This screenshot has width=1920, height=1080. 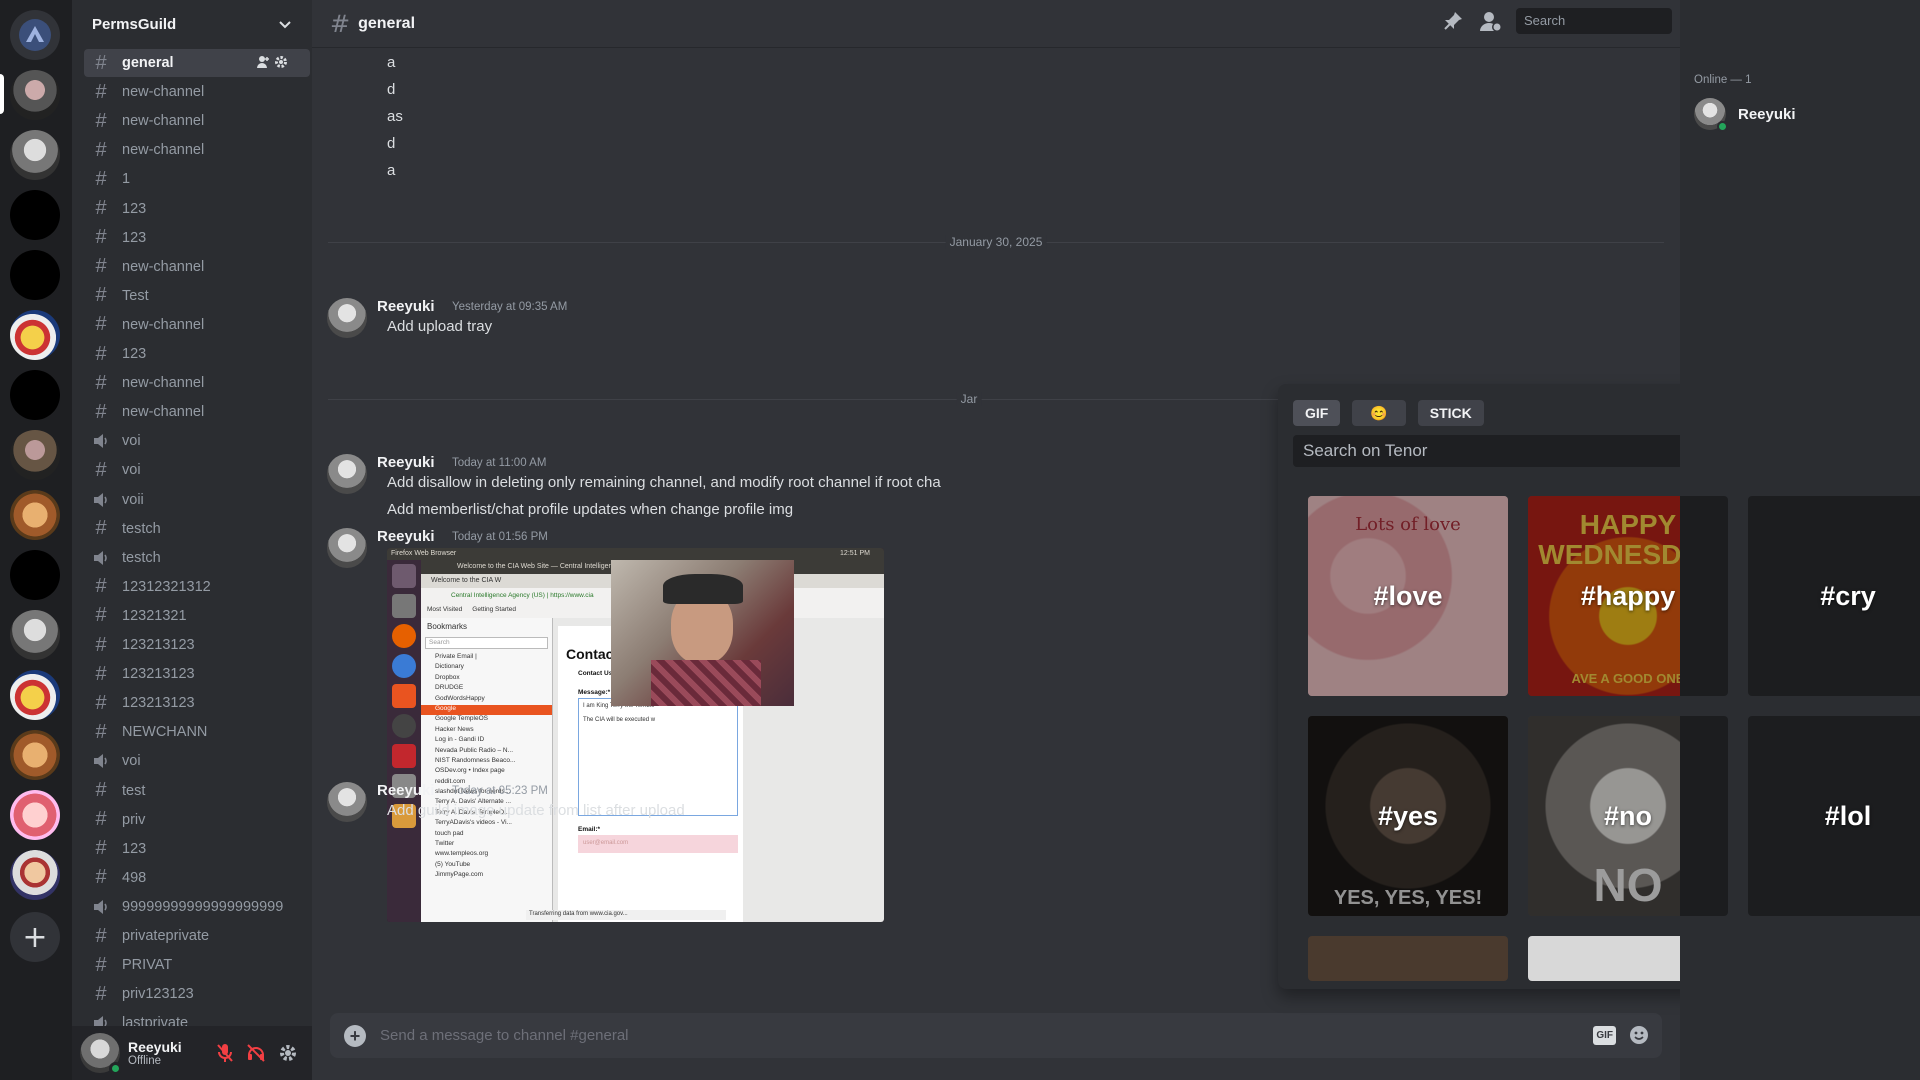 What do you see at coordinates (288, 1053) in the screenshot?
I see `gear-icon` at bounding box center [288, 1053].